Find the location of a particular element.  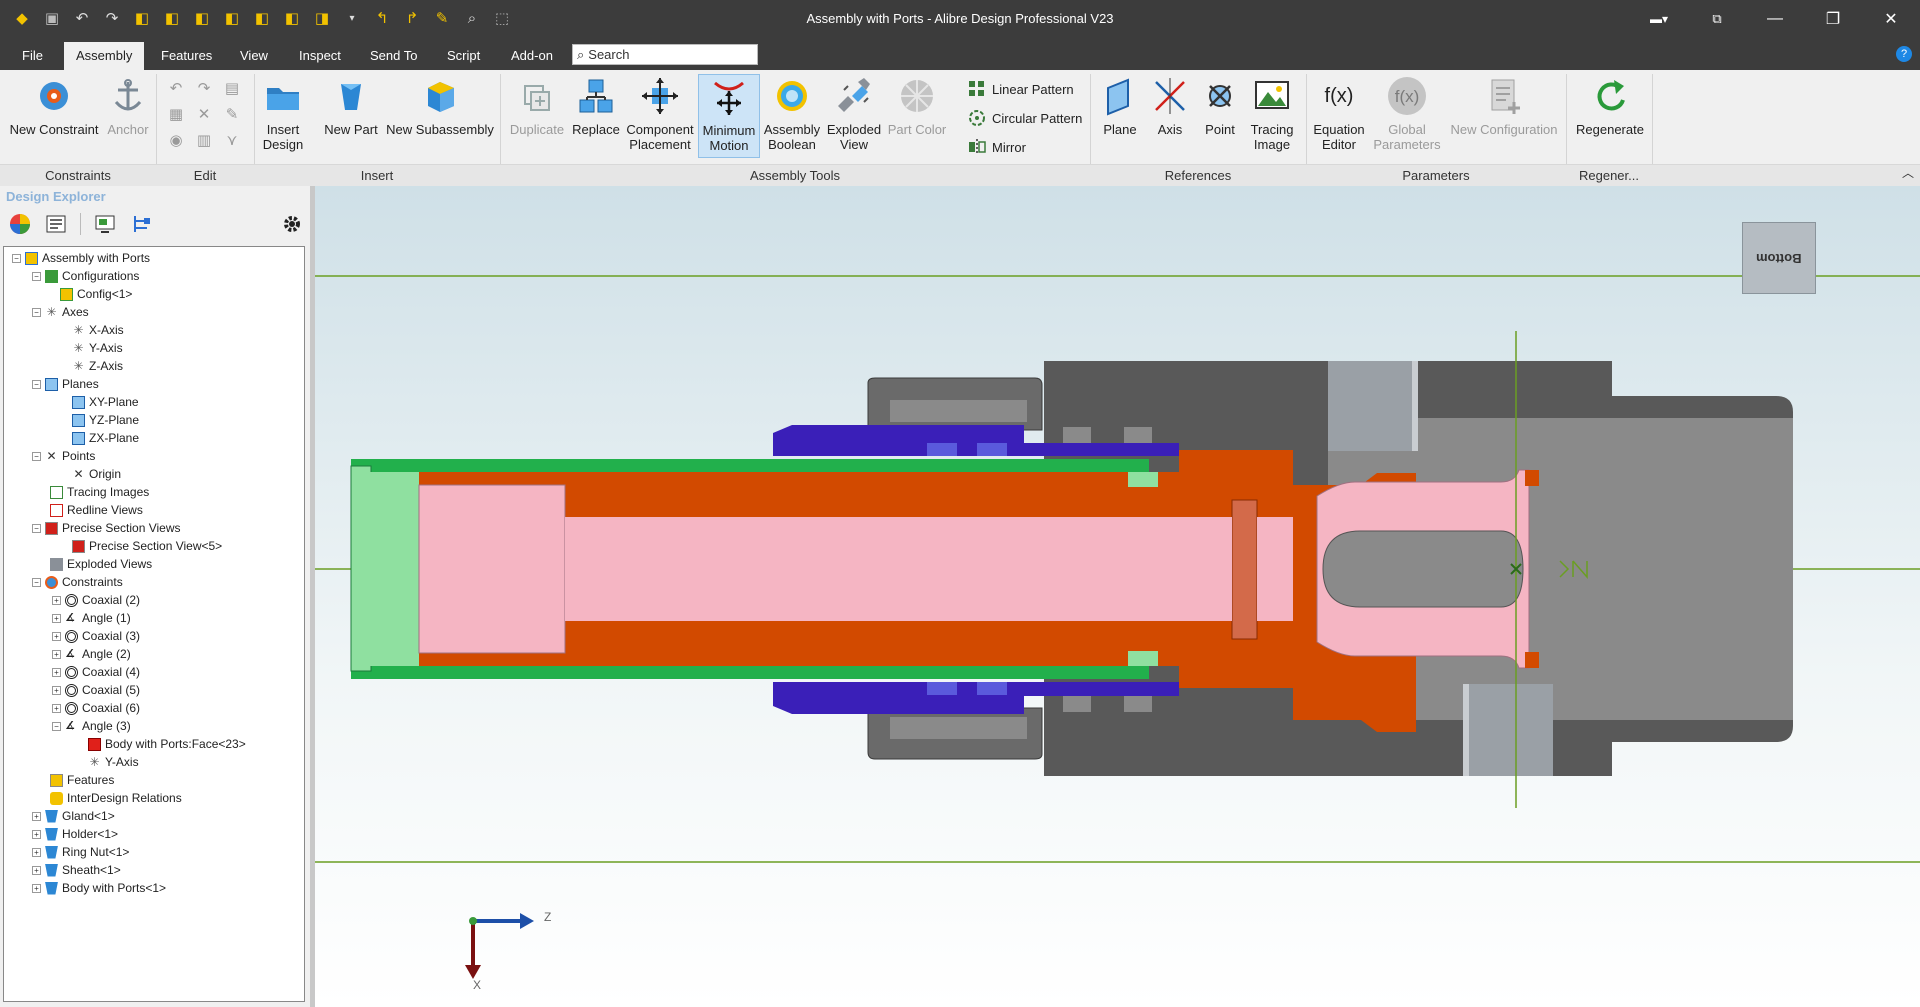

minimize-button: — is located at coordinates (1775, 19).